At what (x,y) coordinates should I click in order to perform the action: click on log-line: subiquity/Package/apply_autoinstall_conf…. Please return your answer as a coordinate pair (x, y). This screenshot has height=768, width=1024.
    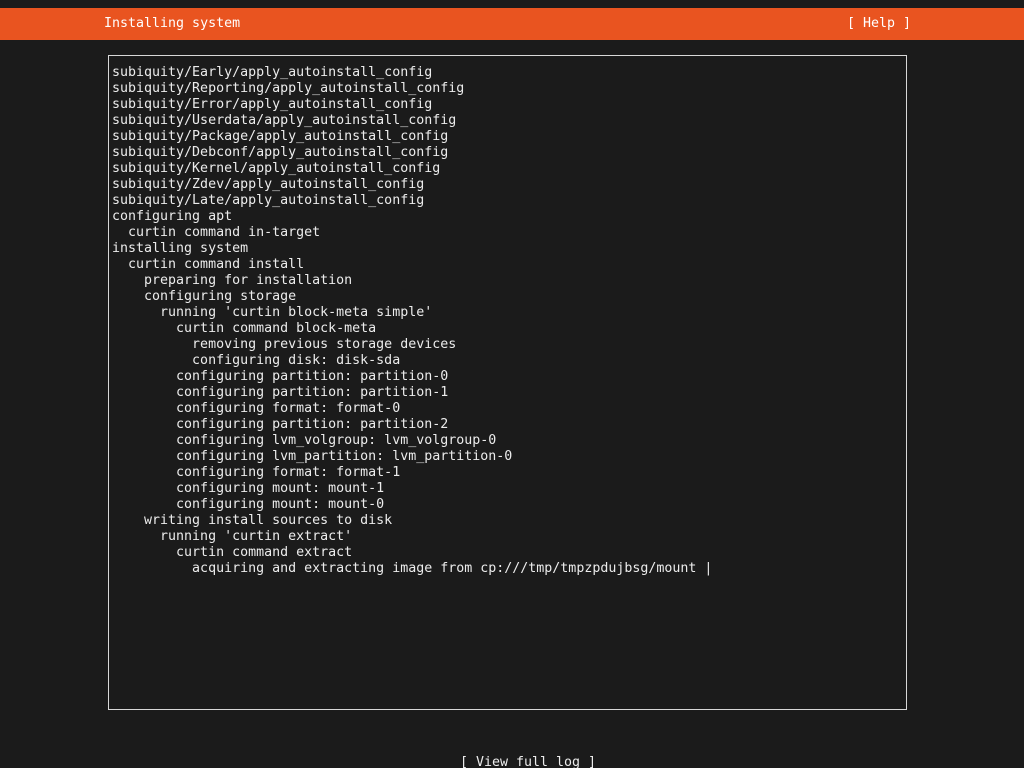
    Looking at the image, I should click on (280, 136).